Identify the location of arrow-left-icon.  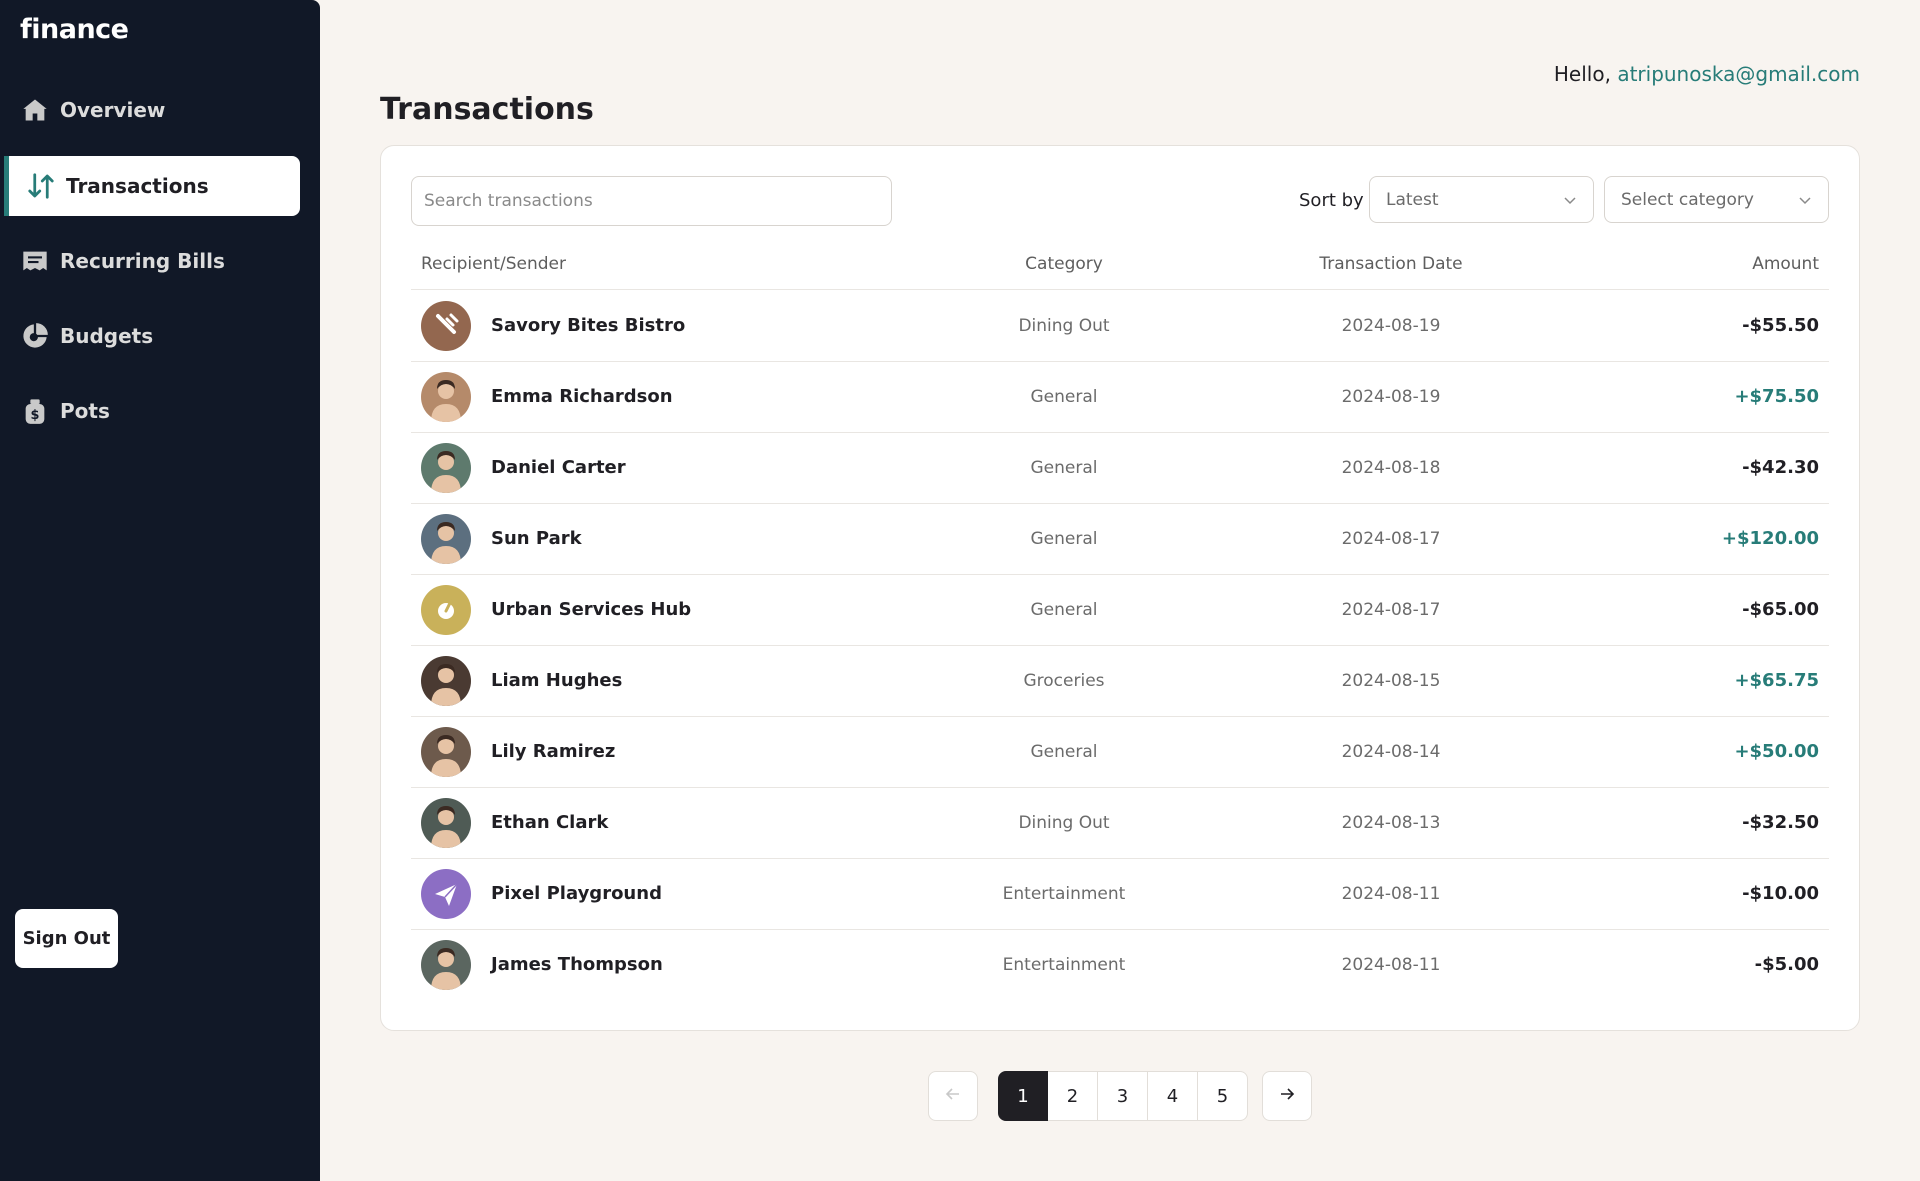
(953, 1096).